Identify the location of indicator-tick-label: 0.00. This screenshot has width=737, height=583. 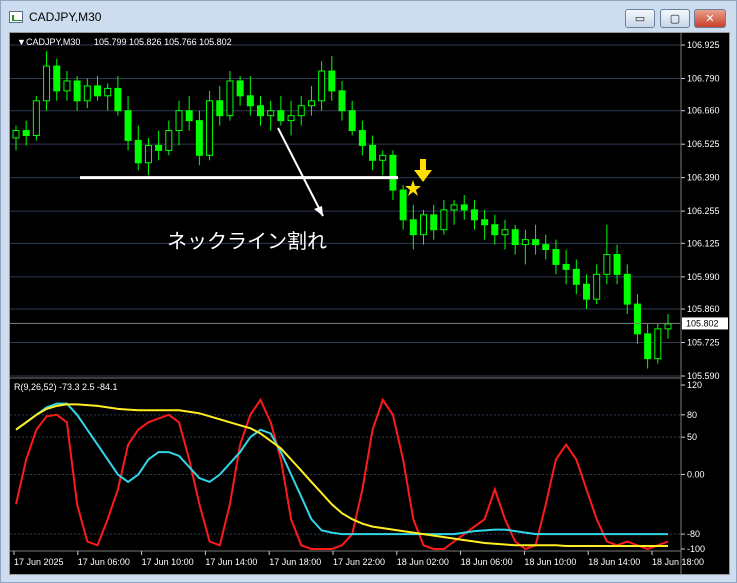
(696, 474).